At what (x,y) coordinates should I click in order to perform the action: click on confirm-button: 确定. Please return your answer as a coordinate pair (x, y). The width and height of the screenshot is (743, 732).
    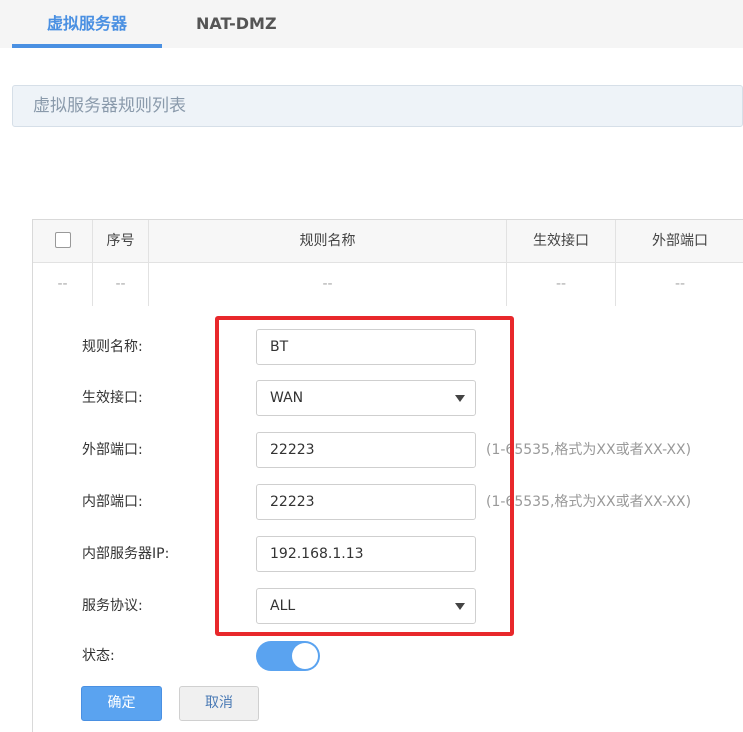
    Looking at the image, I should click on (121, 703).